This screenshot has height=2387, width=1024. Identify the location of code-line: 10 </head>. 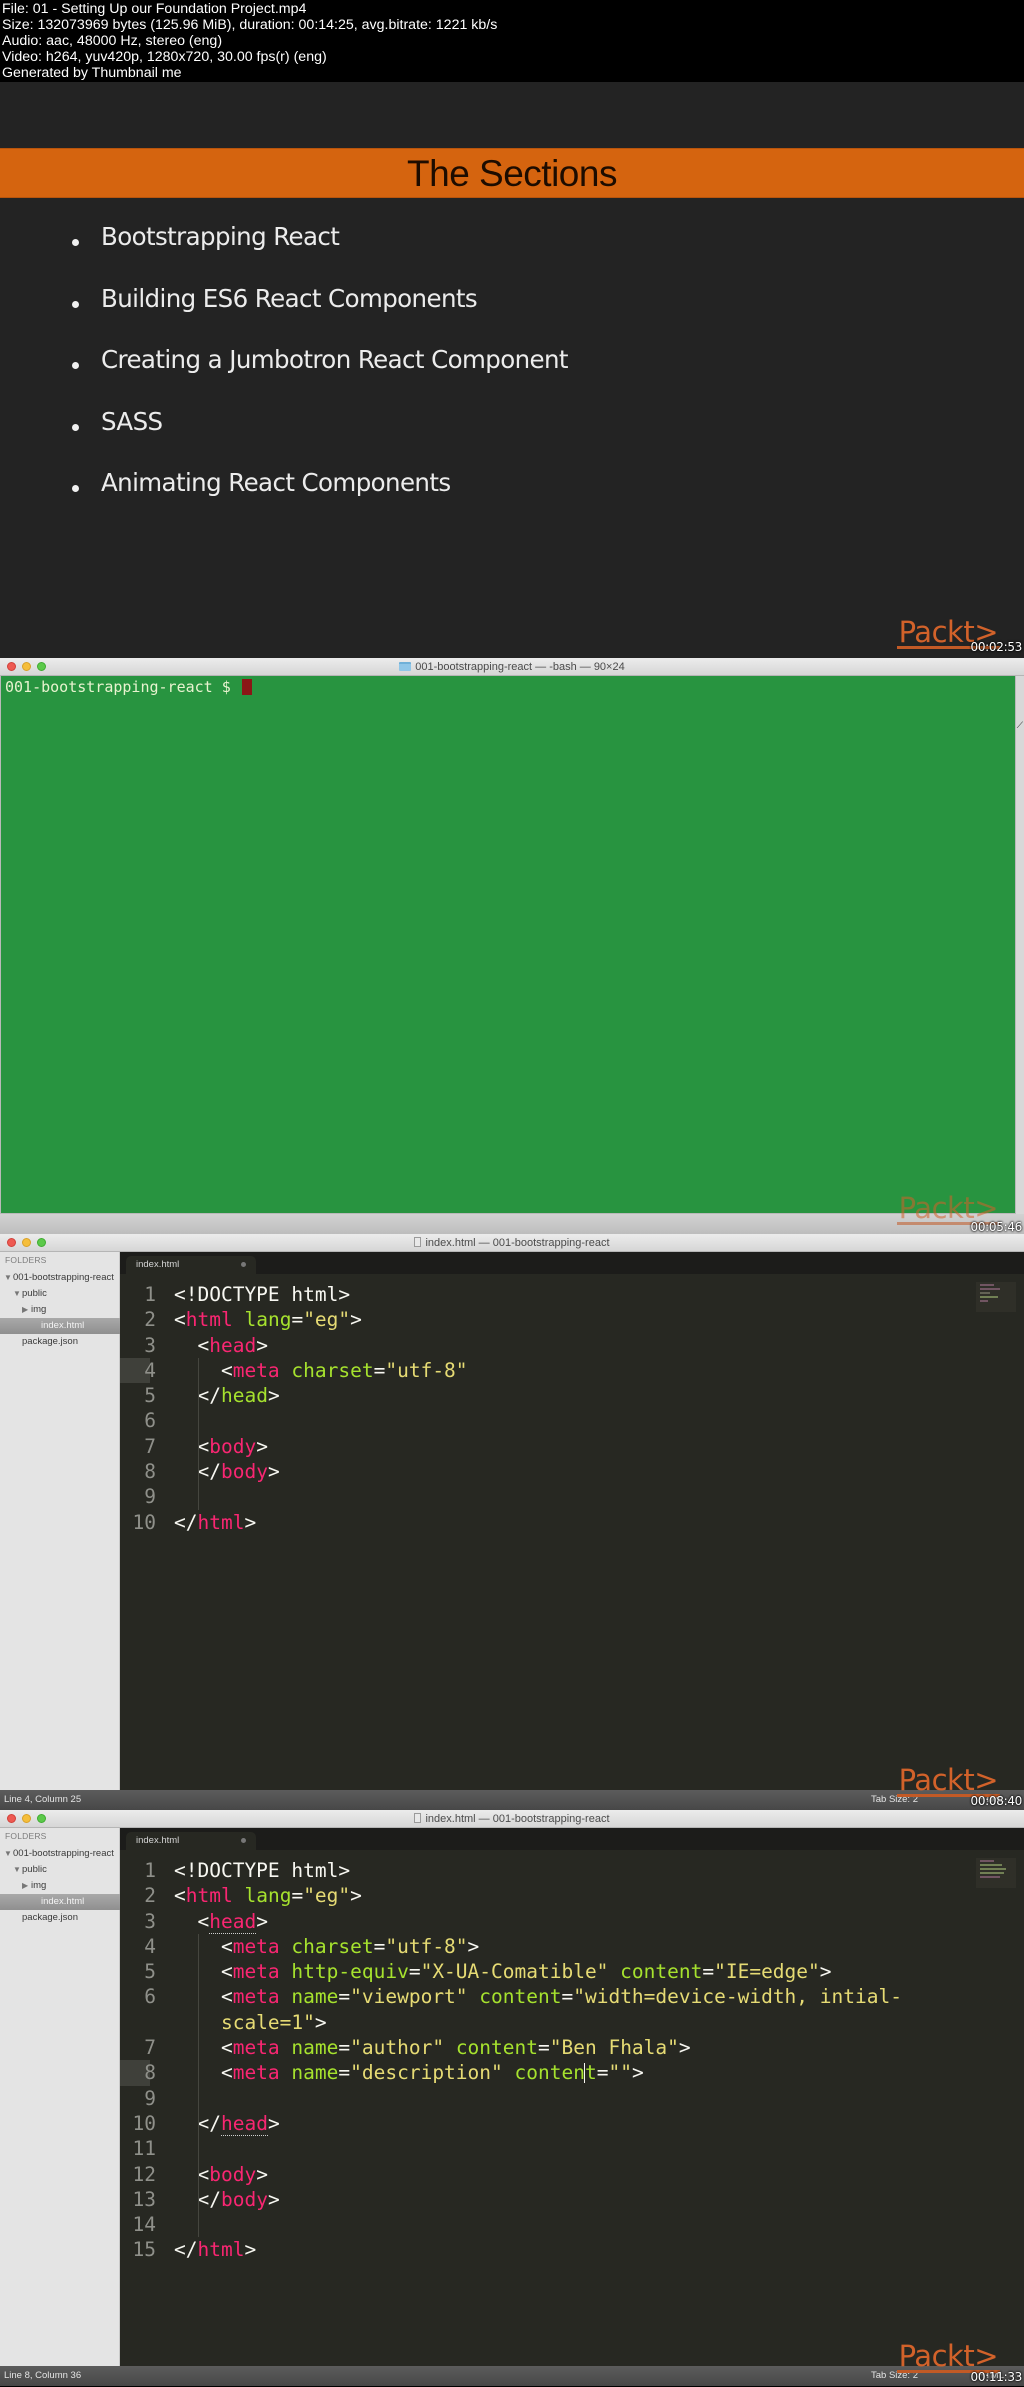
(550, 2123).